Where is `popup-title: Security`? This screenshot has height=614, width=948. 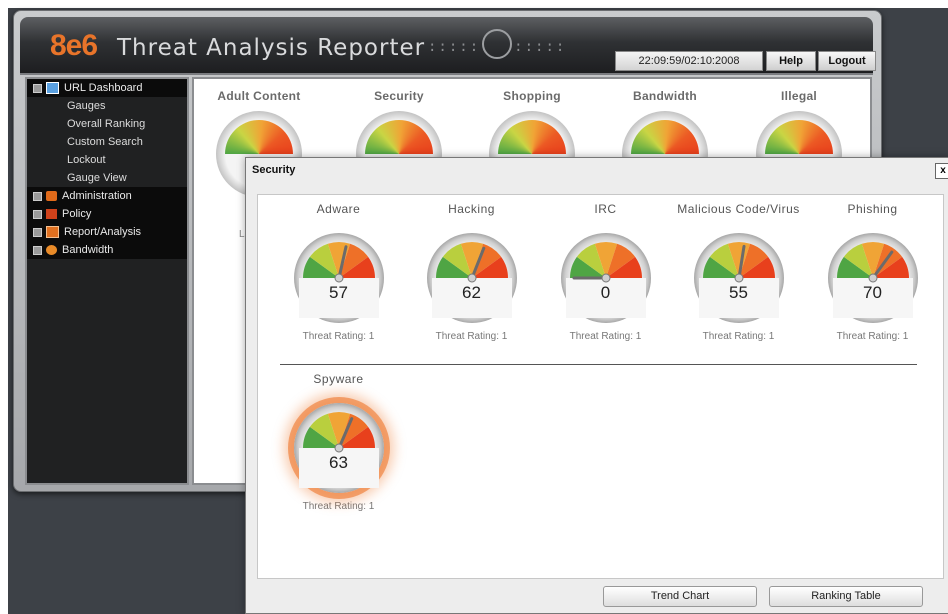
popup-title: Security is located at coordinates (274, 170).